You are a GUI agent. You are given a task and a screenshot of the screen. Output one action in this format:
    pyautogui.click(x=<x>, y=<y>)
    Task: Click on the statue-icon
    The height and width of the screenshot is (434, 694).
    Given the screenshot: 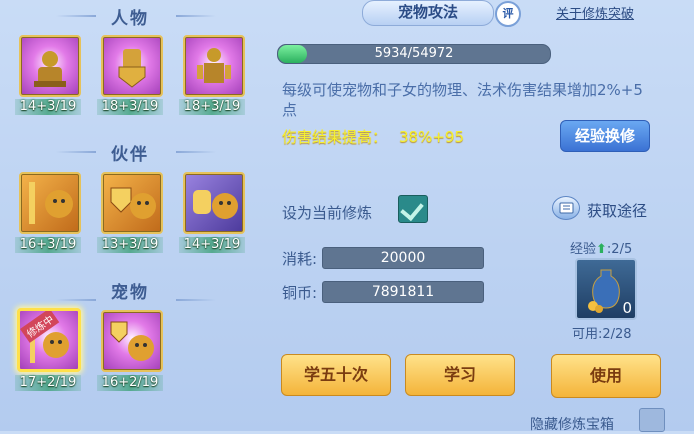 What is the action you would take?
    pyautogui.click(x=50, y=69)
    